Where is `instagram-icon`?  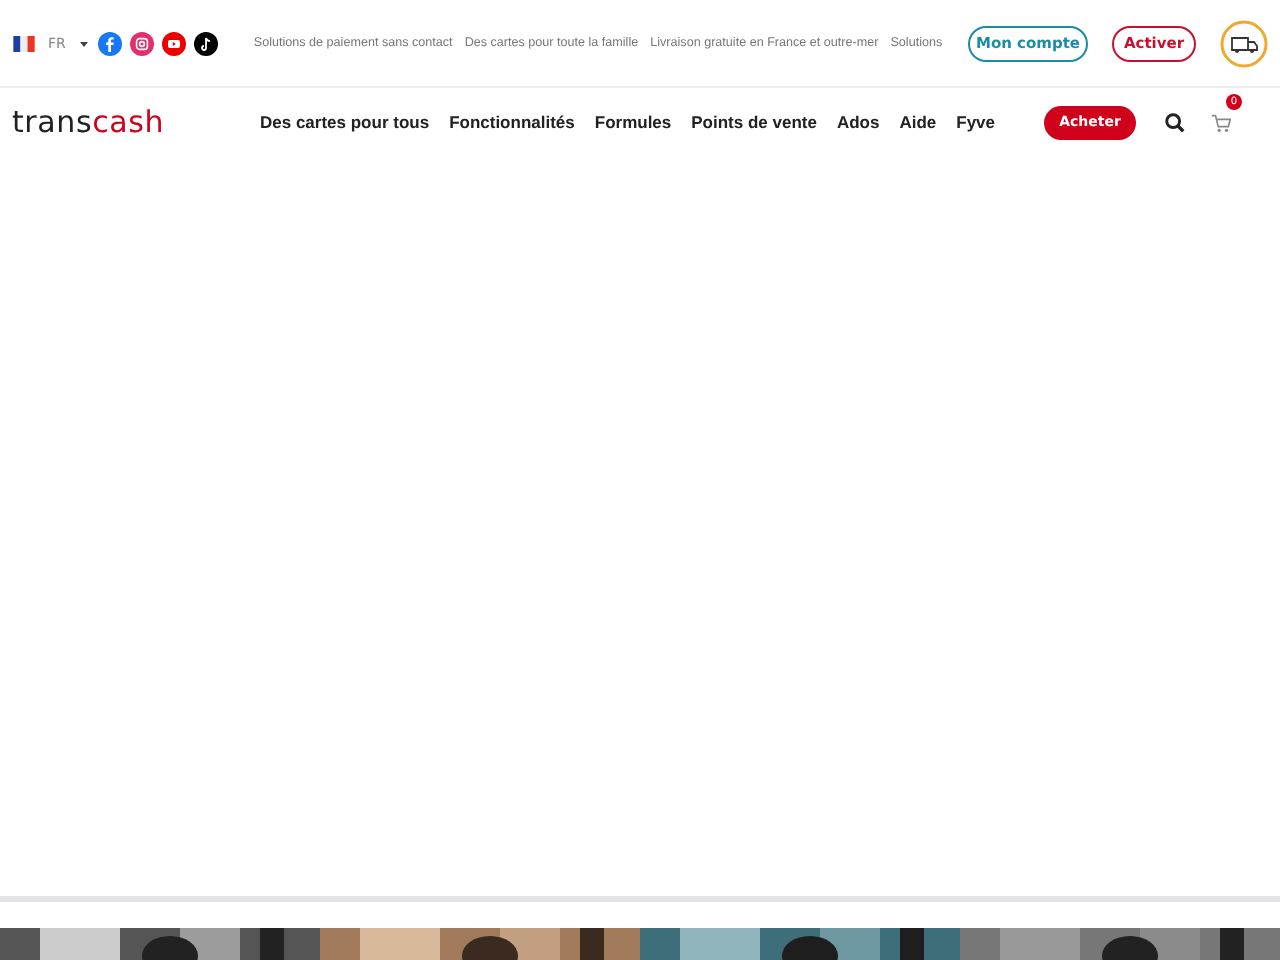 instagram-icon is located at coordinates (141, 43).